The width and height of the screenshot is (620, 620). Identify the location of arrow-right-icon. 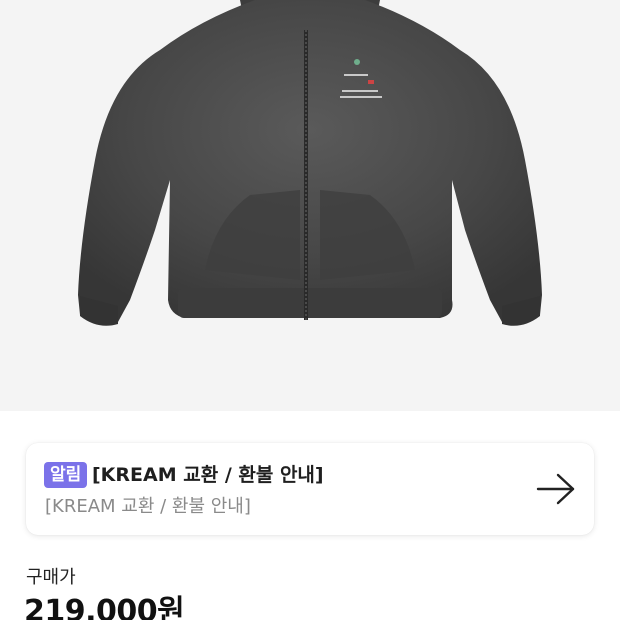
(556, 491).